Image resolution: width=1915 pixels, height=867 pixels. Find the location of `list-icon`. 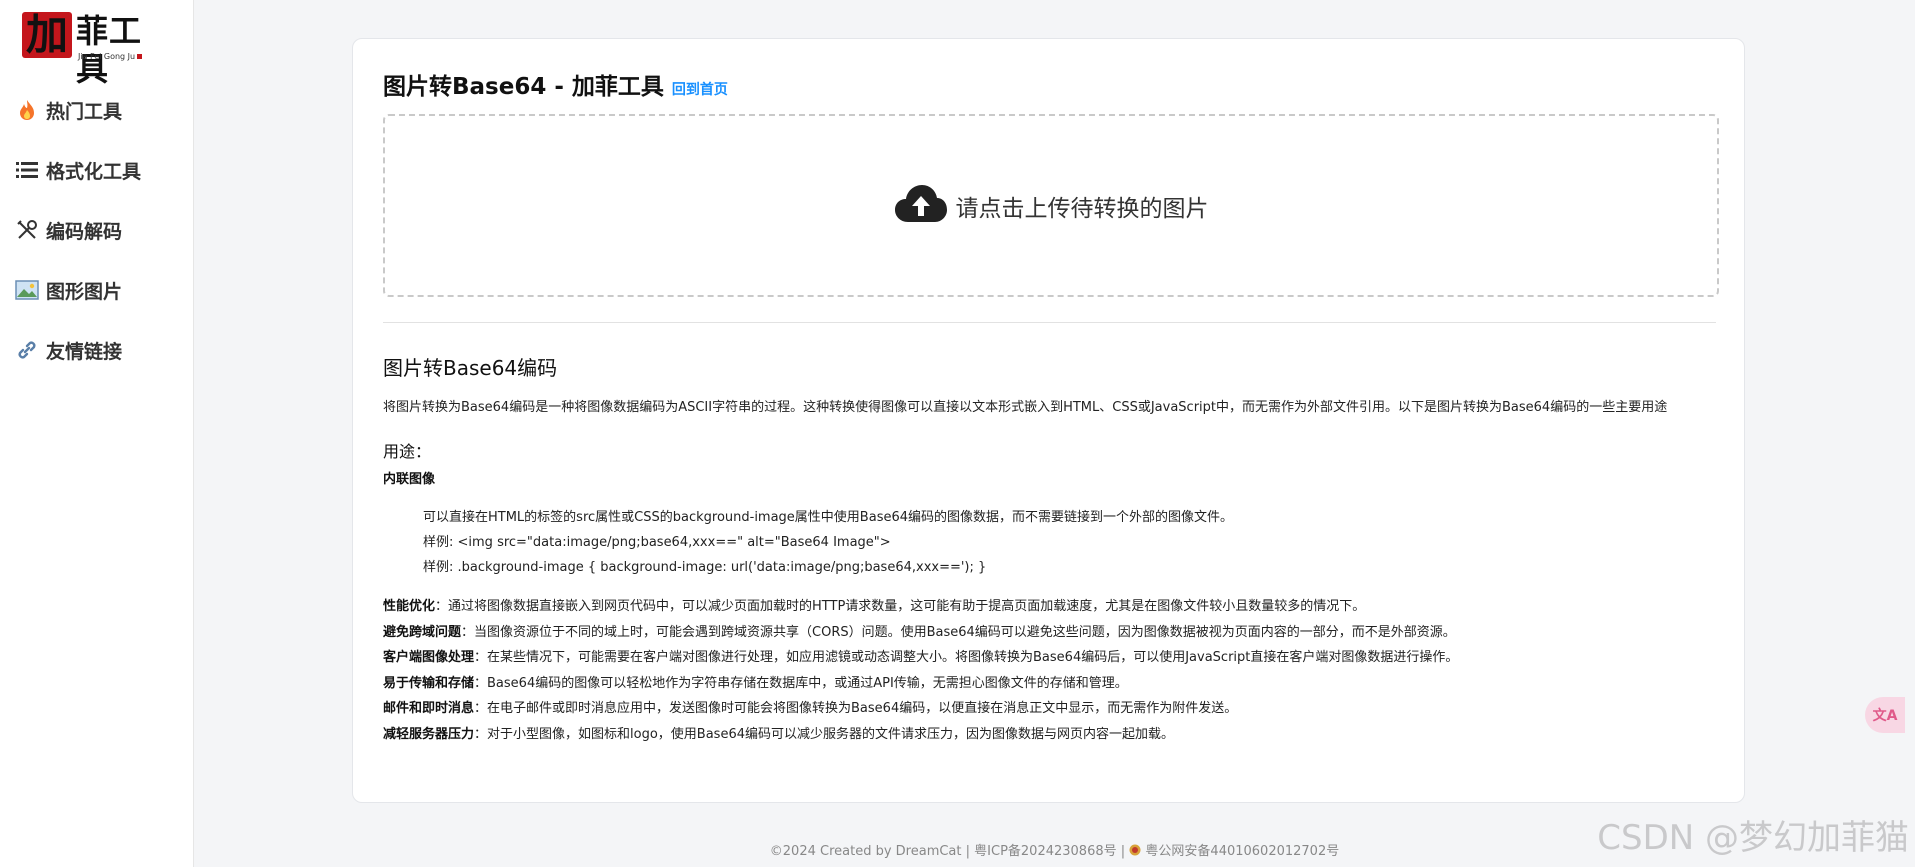

list-icon is located at coordinates (27, 170).